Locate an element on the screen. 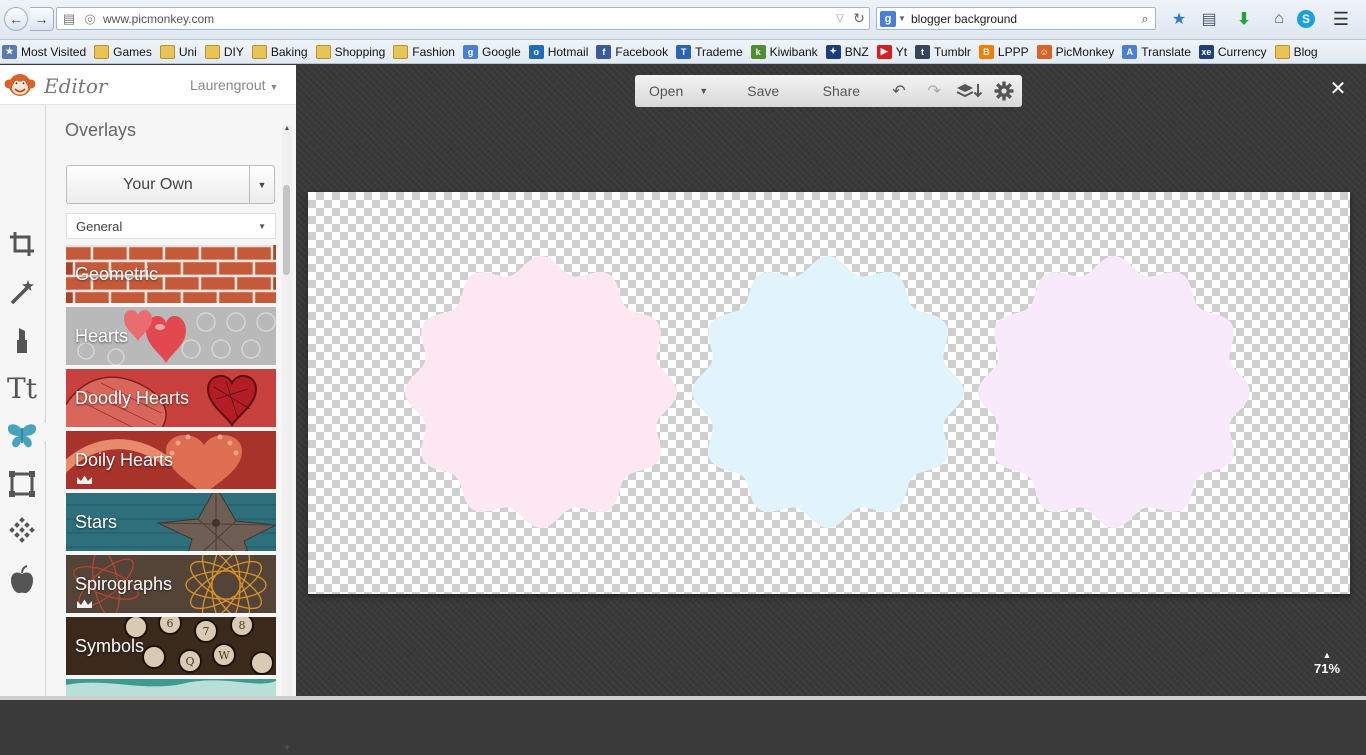 The height and width of the screenshot is (755, 1366). frame-icon is located at coordinates (22, 484).